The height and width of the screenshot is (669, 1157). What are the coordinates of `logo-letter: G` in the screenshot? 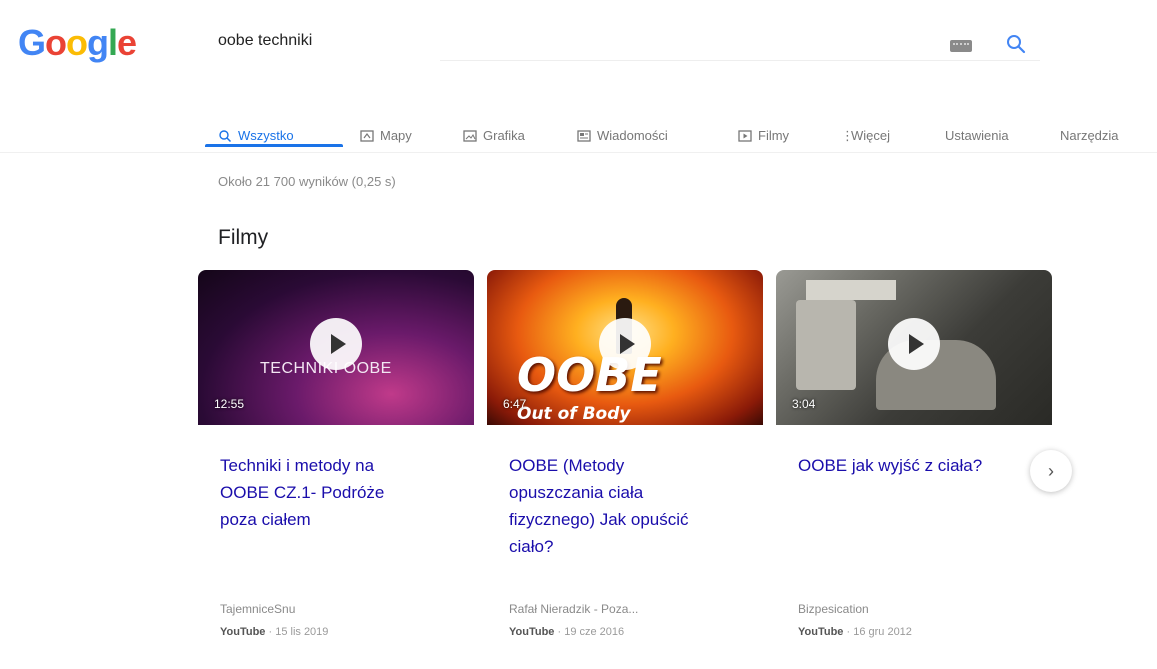 It's located at (32, 42).